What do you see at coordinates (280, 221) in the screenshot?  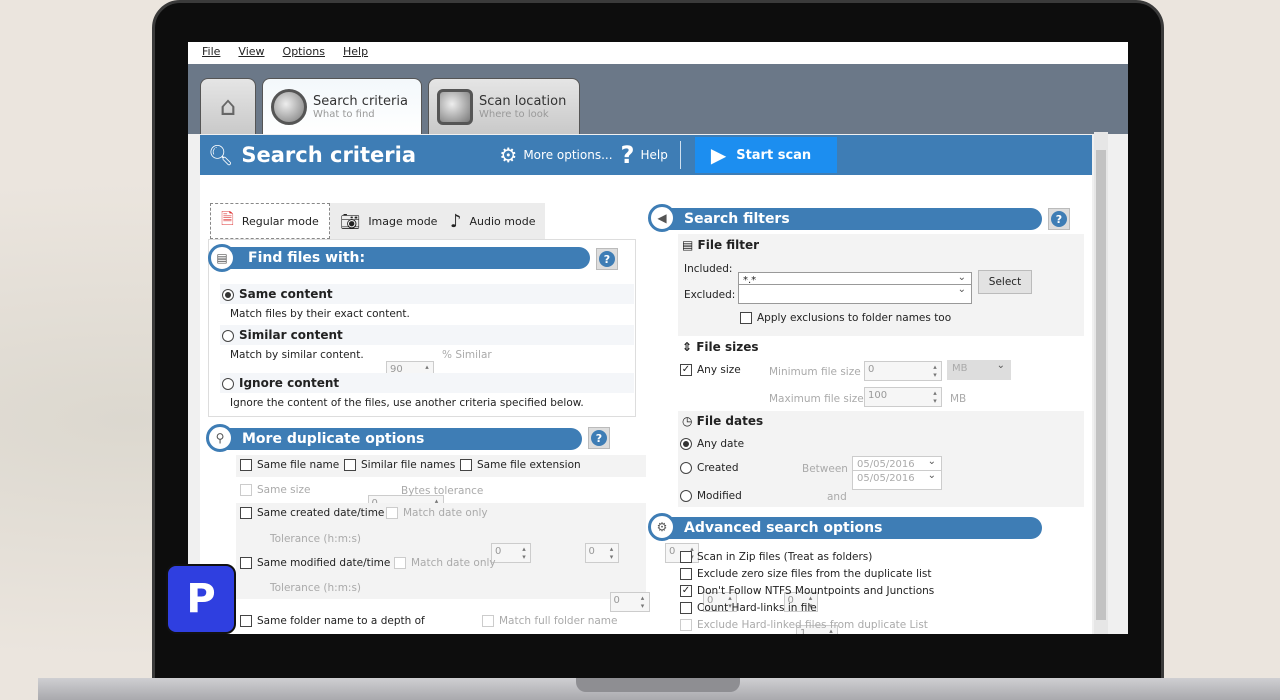 I see `mode-label: Regular mode` at bounding box center [280, 221].